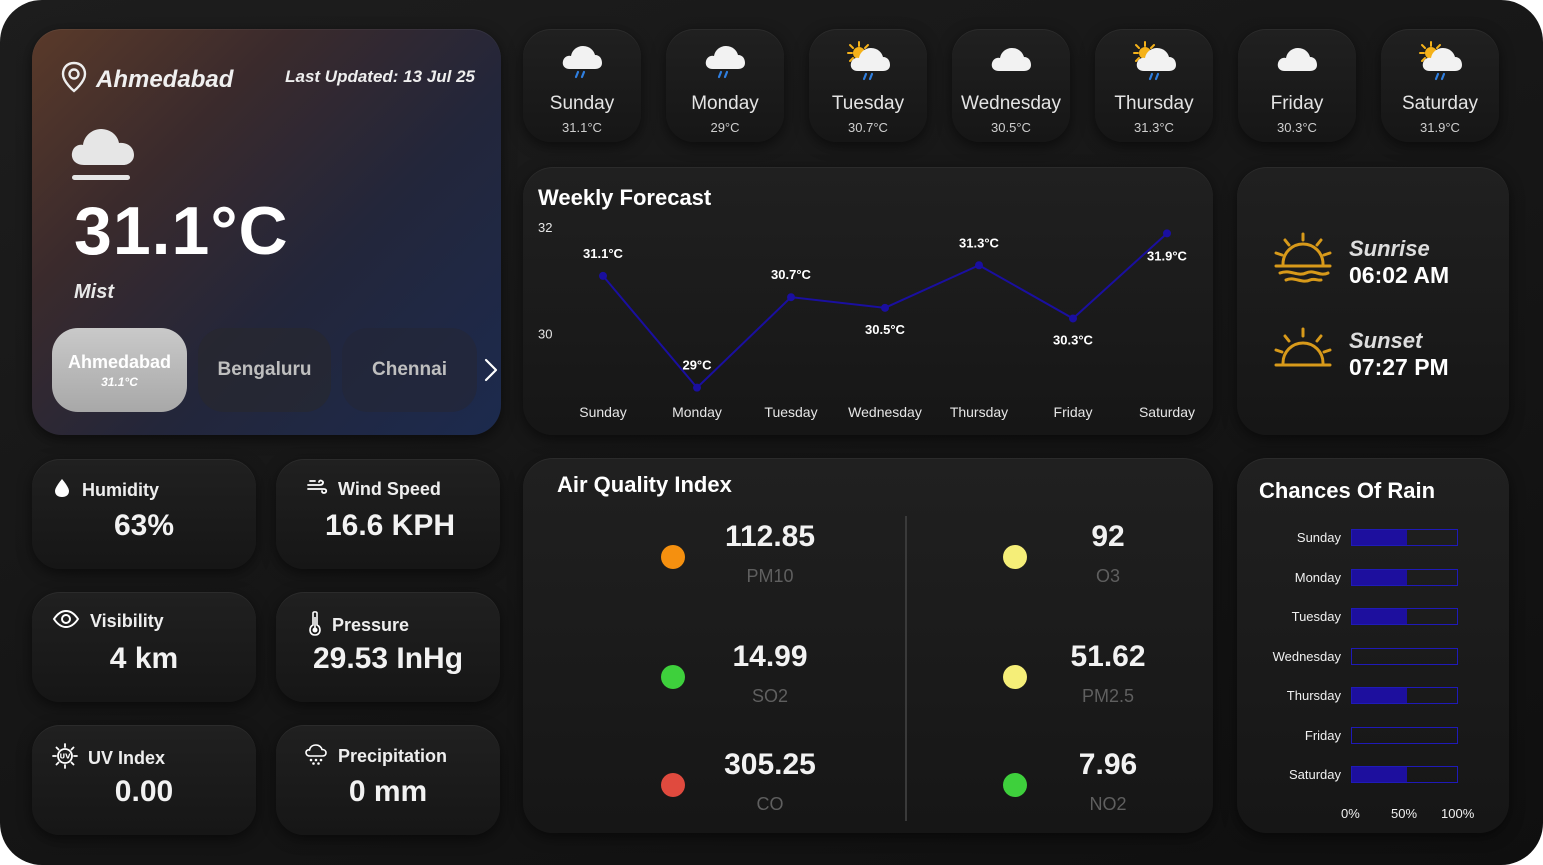 The image size is (1543, 865). I want to click on forecast-value-label: 29°C, so click(697, 365).